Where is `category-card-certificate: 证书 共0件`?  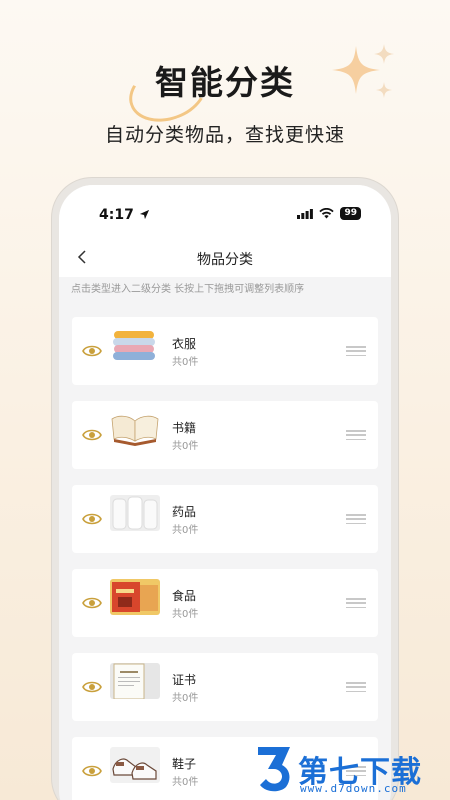 category-card-certificate: 证书 共0件 is located at coordinates (225, 687).